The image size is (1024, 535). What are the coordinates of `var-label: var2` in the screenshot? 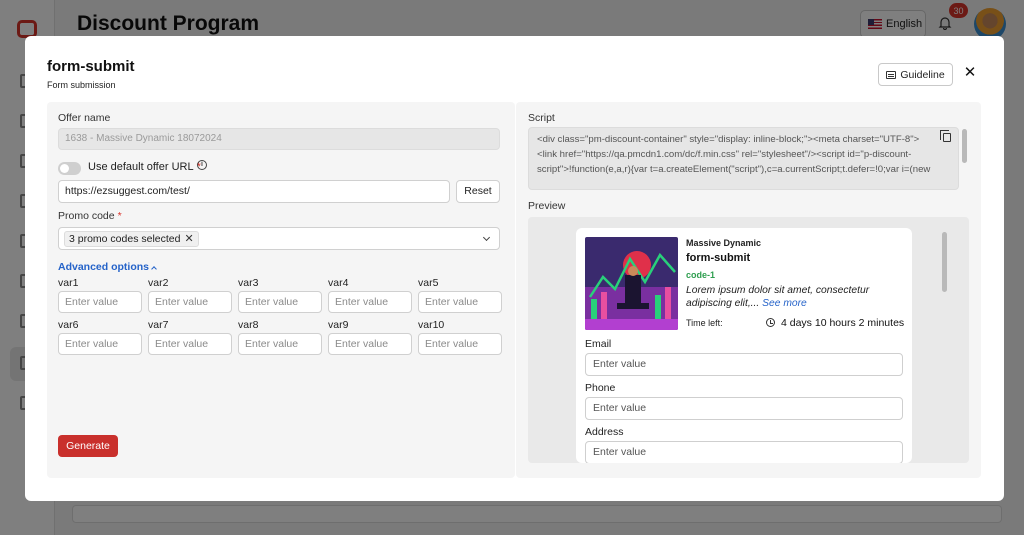 It's located at (158, 283).